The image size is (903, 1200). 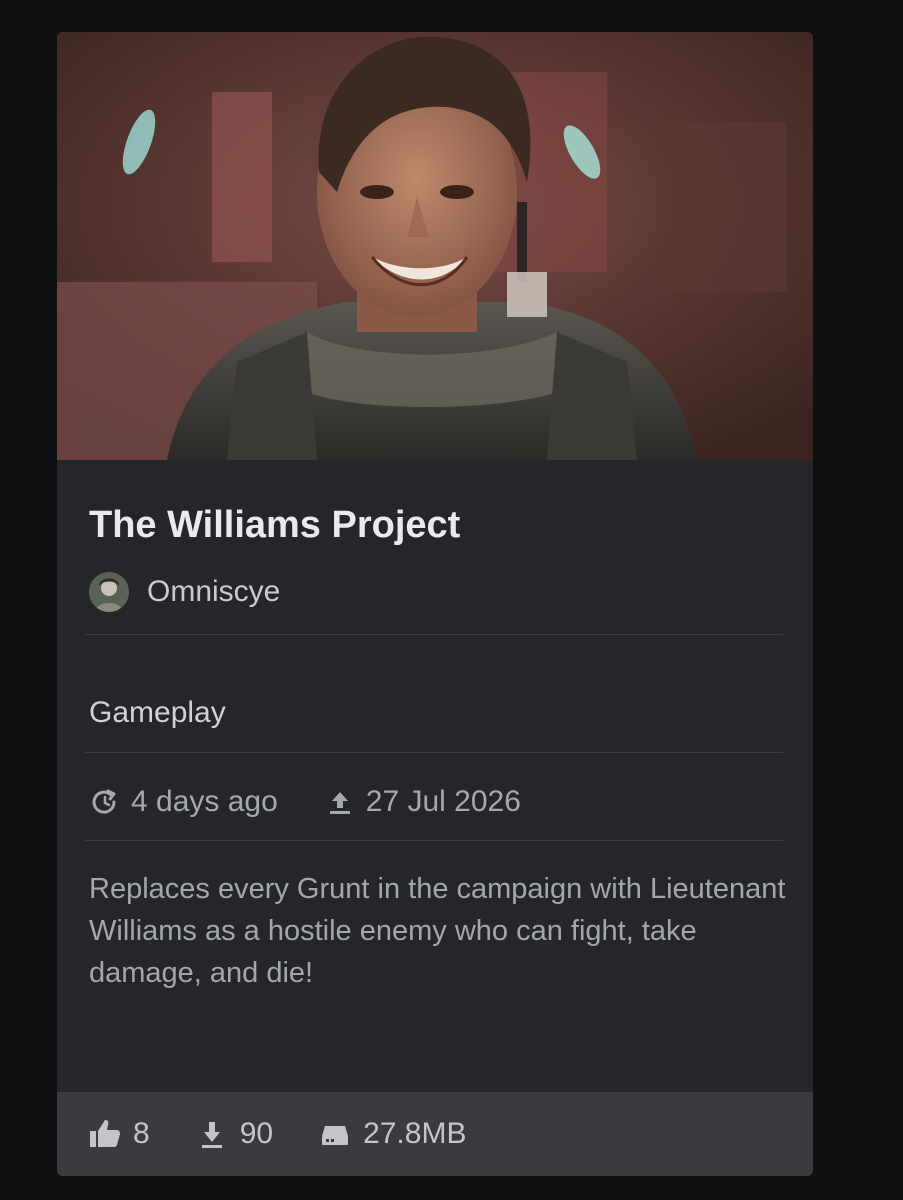 I want to click on refresh-clock-icon, so click(x=105, y=802).